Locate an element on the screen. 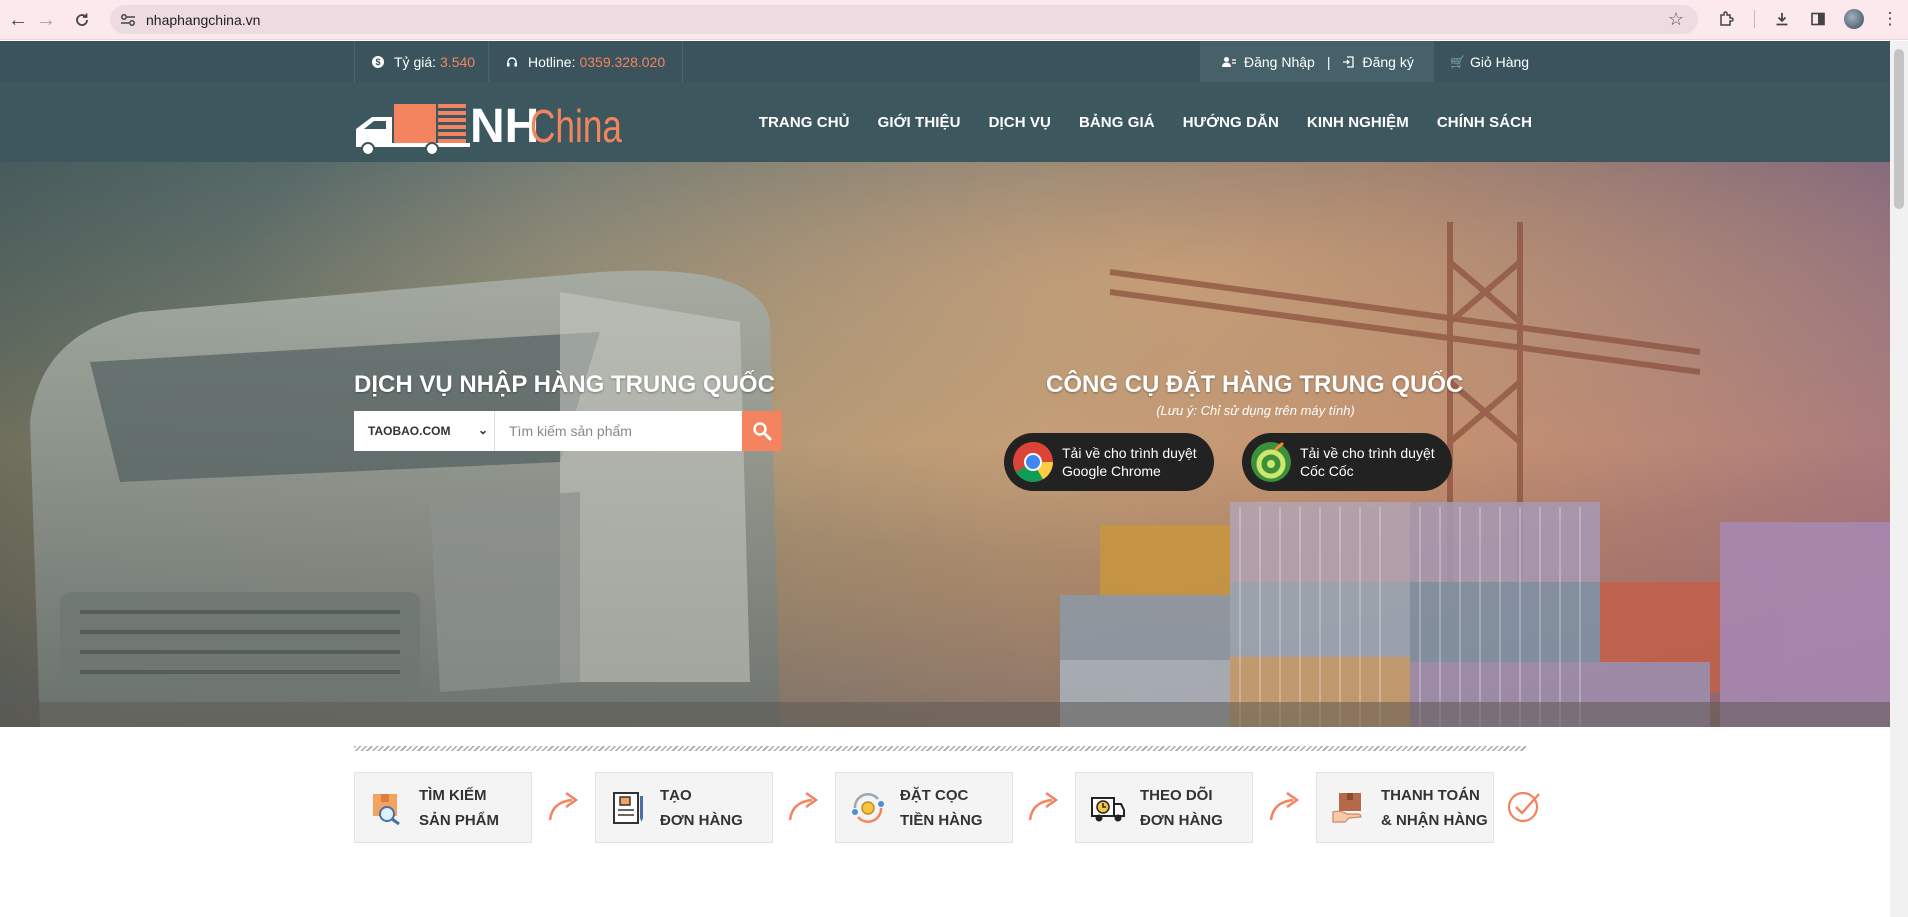  chrome-logo-icon is located at coordinates (1033, 462).